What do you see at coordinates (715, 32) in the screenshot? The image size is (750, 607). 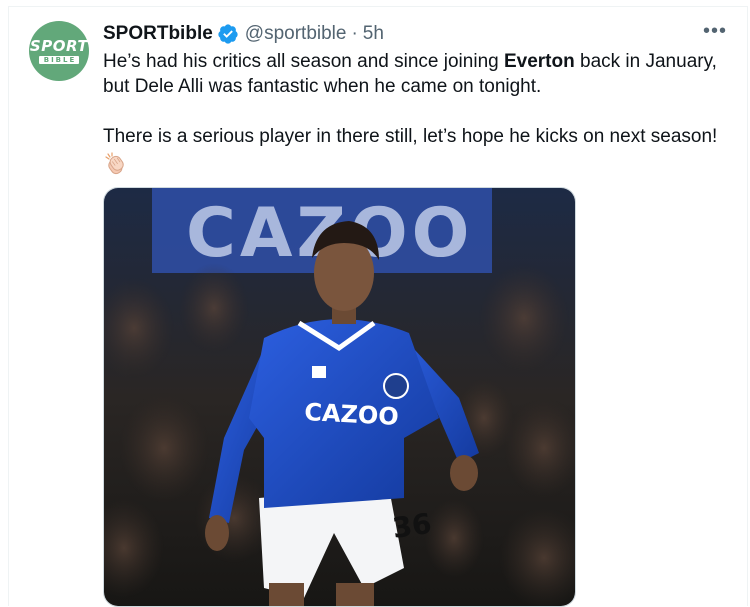 I see `more-options-icon: •••` at bounding box center [715, 32].